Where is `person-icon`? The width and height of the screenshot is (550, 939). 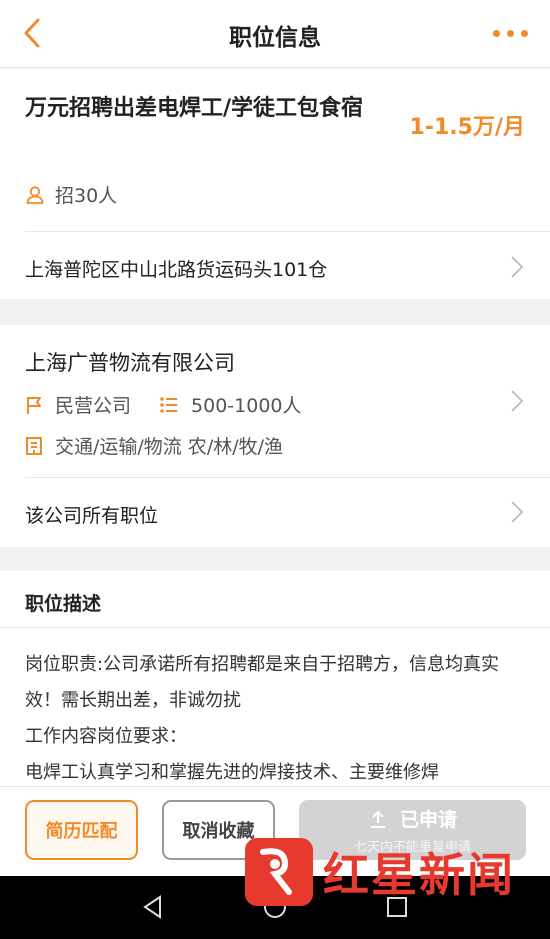
person-icon is located at coordinates (35, 194).